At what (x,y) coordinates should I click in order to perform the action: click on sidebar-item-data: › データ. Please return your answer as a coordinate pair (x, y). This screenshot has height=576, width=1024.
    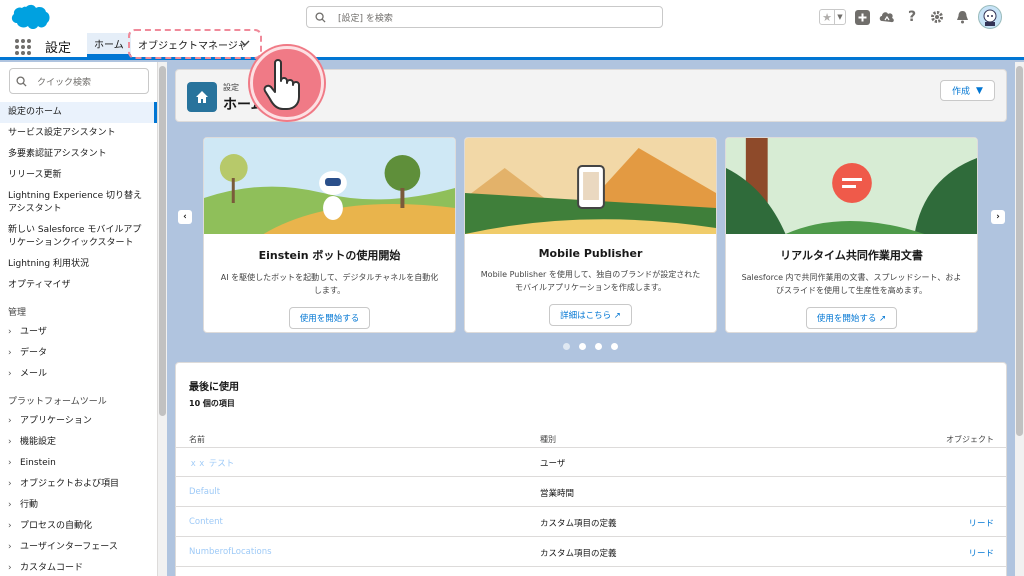
    Looking at the image, I should click on (78, 353).